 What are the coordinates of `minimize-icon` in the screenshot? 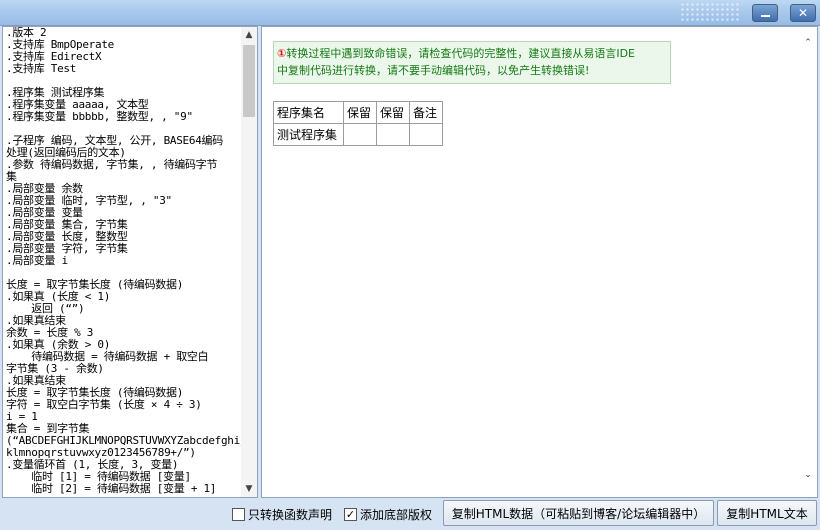 It's located at (765, 16).